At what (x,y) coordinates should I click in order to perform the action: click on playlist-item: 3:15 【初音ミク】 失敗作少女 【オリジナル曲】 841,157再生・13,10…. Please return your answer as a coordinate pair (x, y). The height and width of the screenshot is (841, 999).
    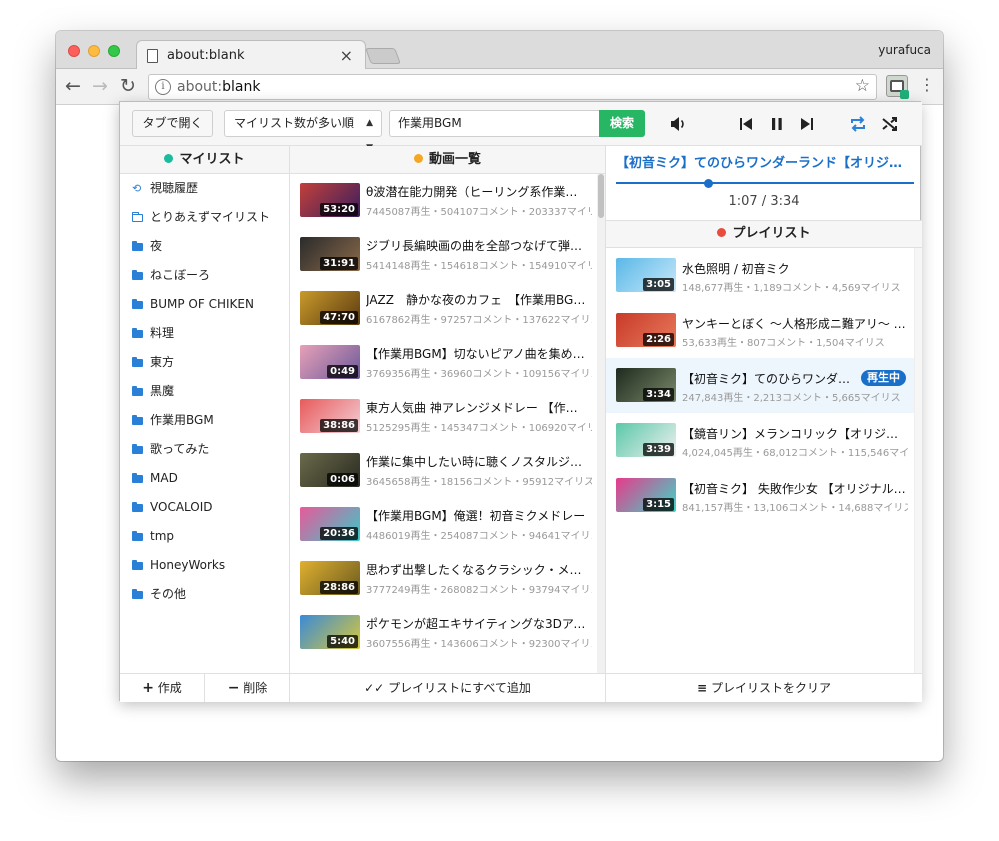
    Looking at the image, I should click on (760, 495).